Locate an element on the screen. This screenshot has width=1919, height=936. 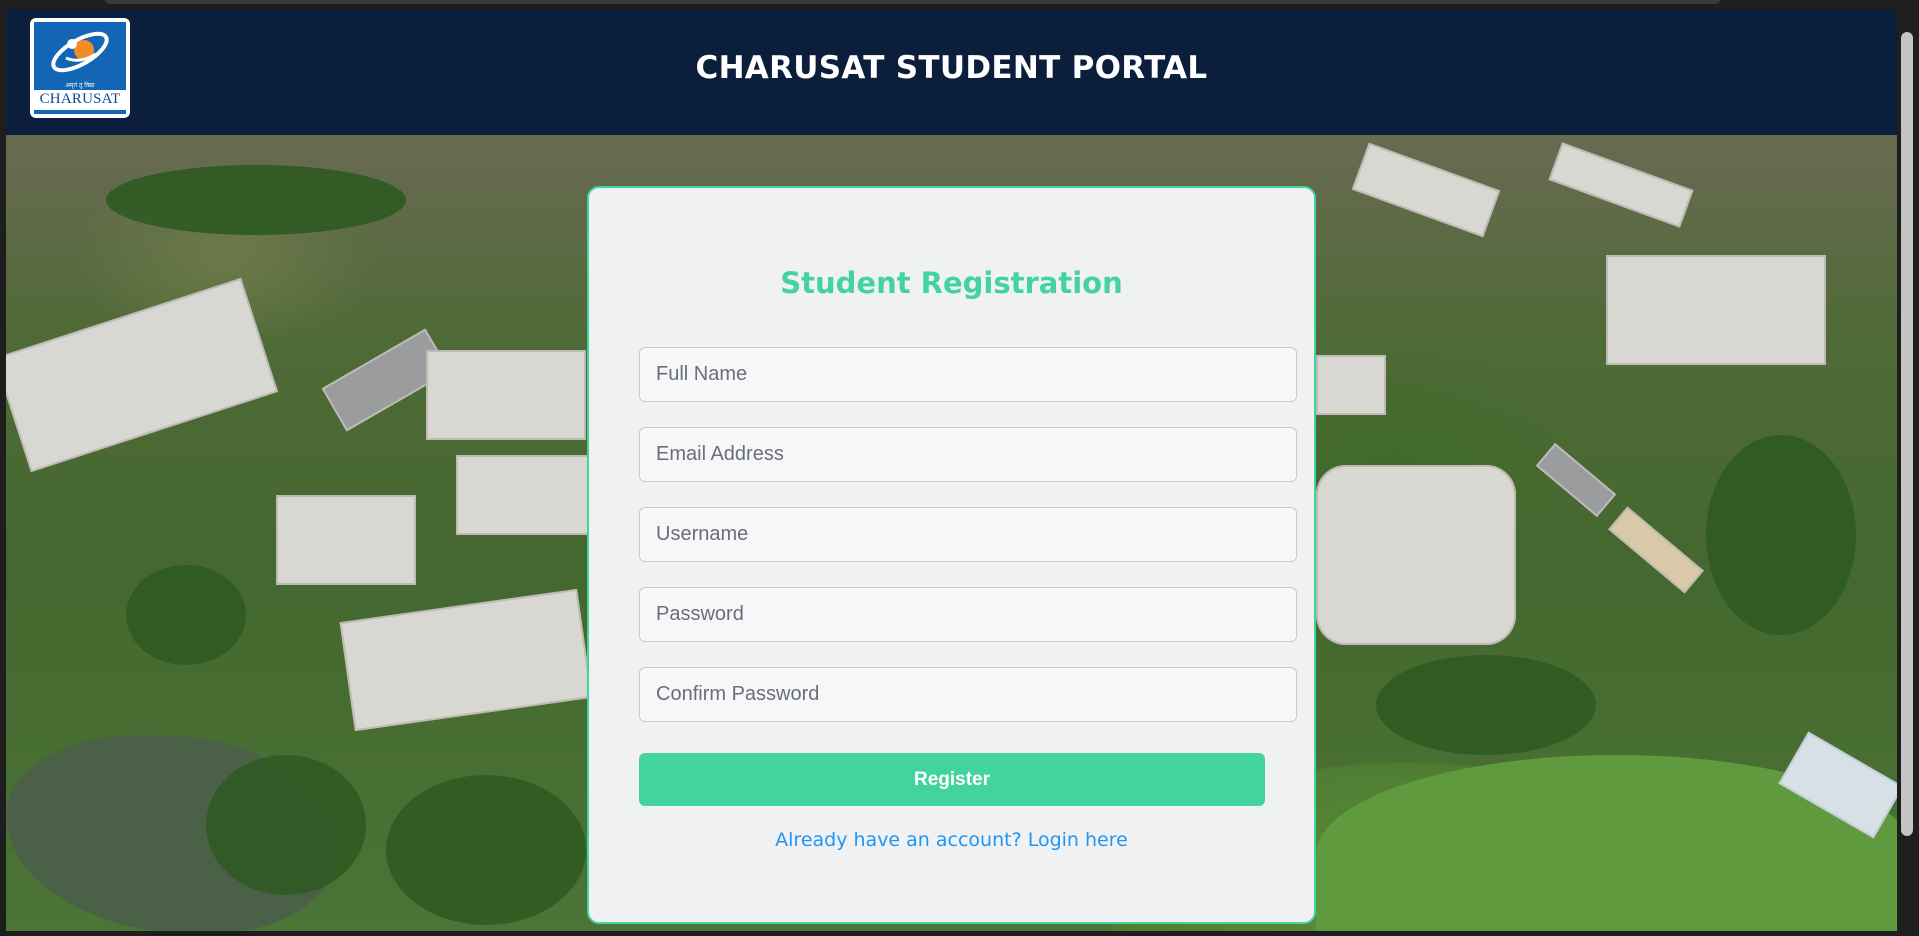
page-title: CHARUSAT STUDENT PORTAL is located at coordinates (951, 68).